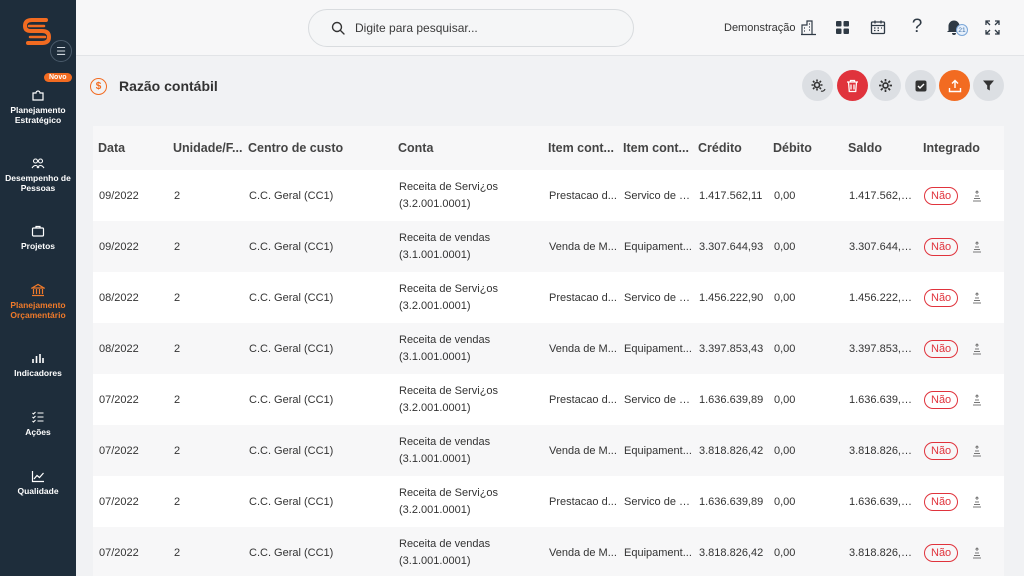 The image size is (1024, 576). Describe the element at coordinates (468, 148) in the screenshot. I see `column-header-conta: Conta` at that location.